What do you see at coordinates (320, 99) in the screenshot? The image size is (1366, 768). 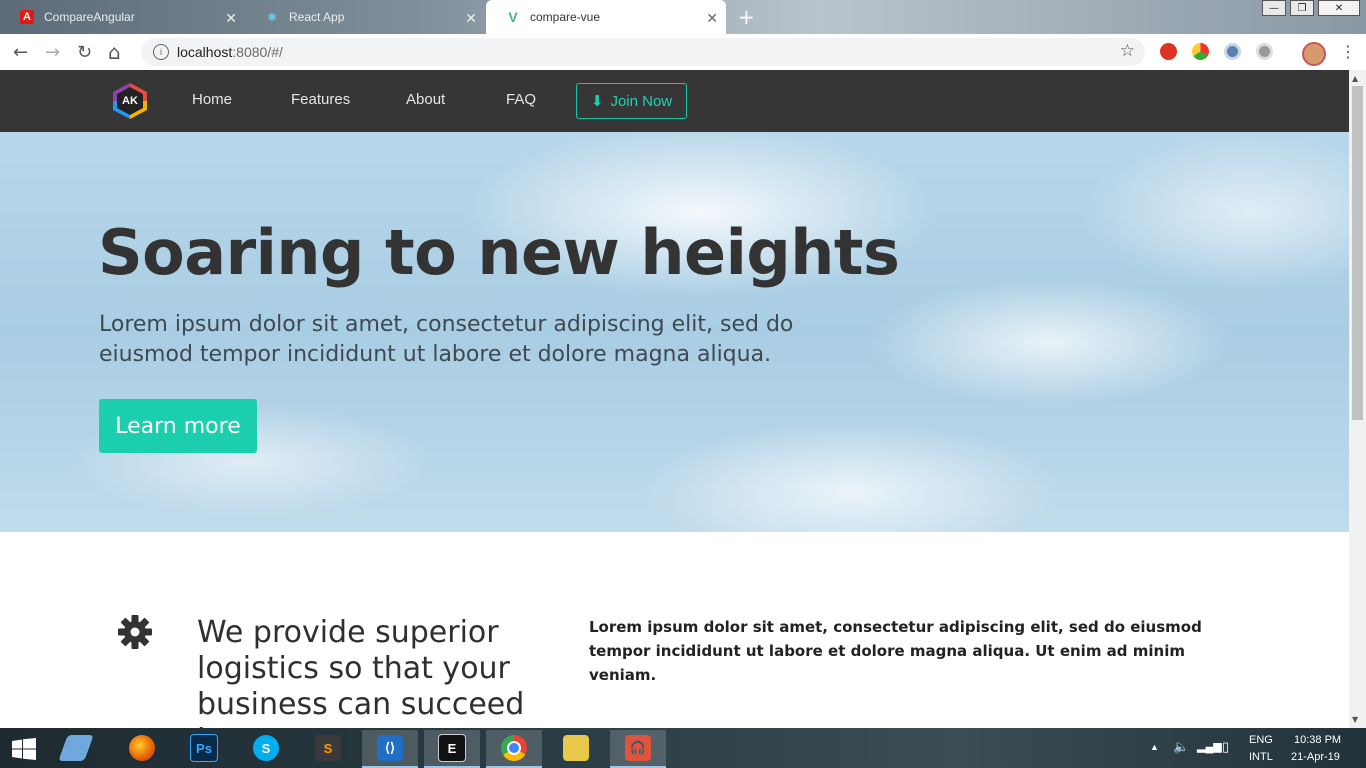 I see `nav-features: Features` at bounding box center [320, 99].